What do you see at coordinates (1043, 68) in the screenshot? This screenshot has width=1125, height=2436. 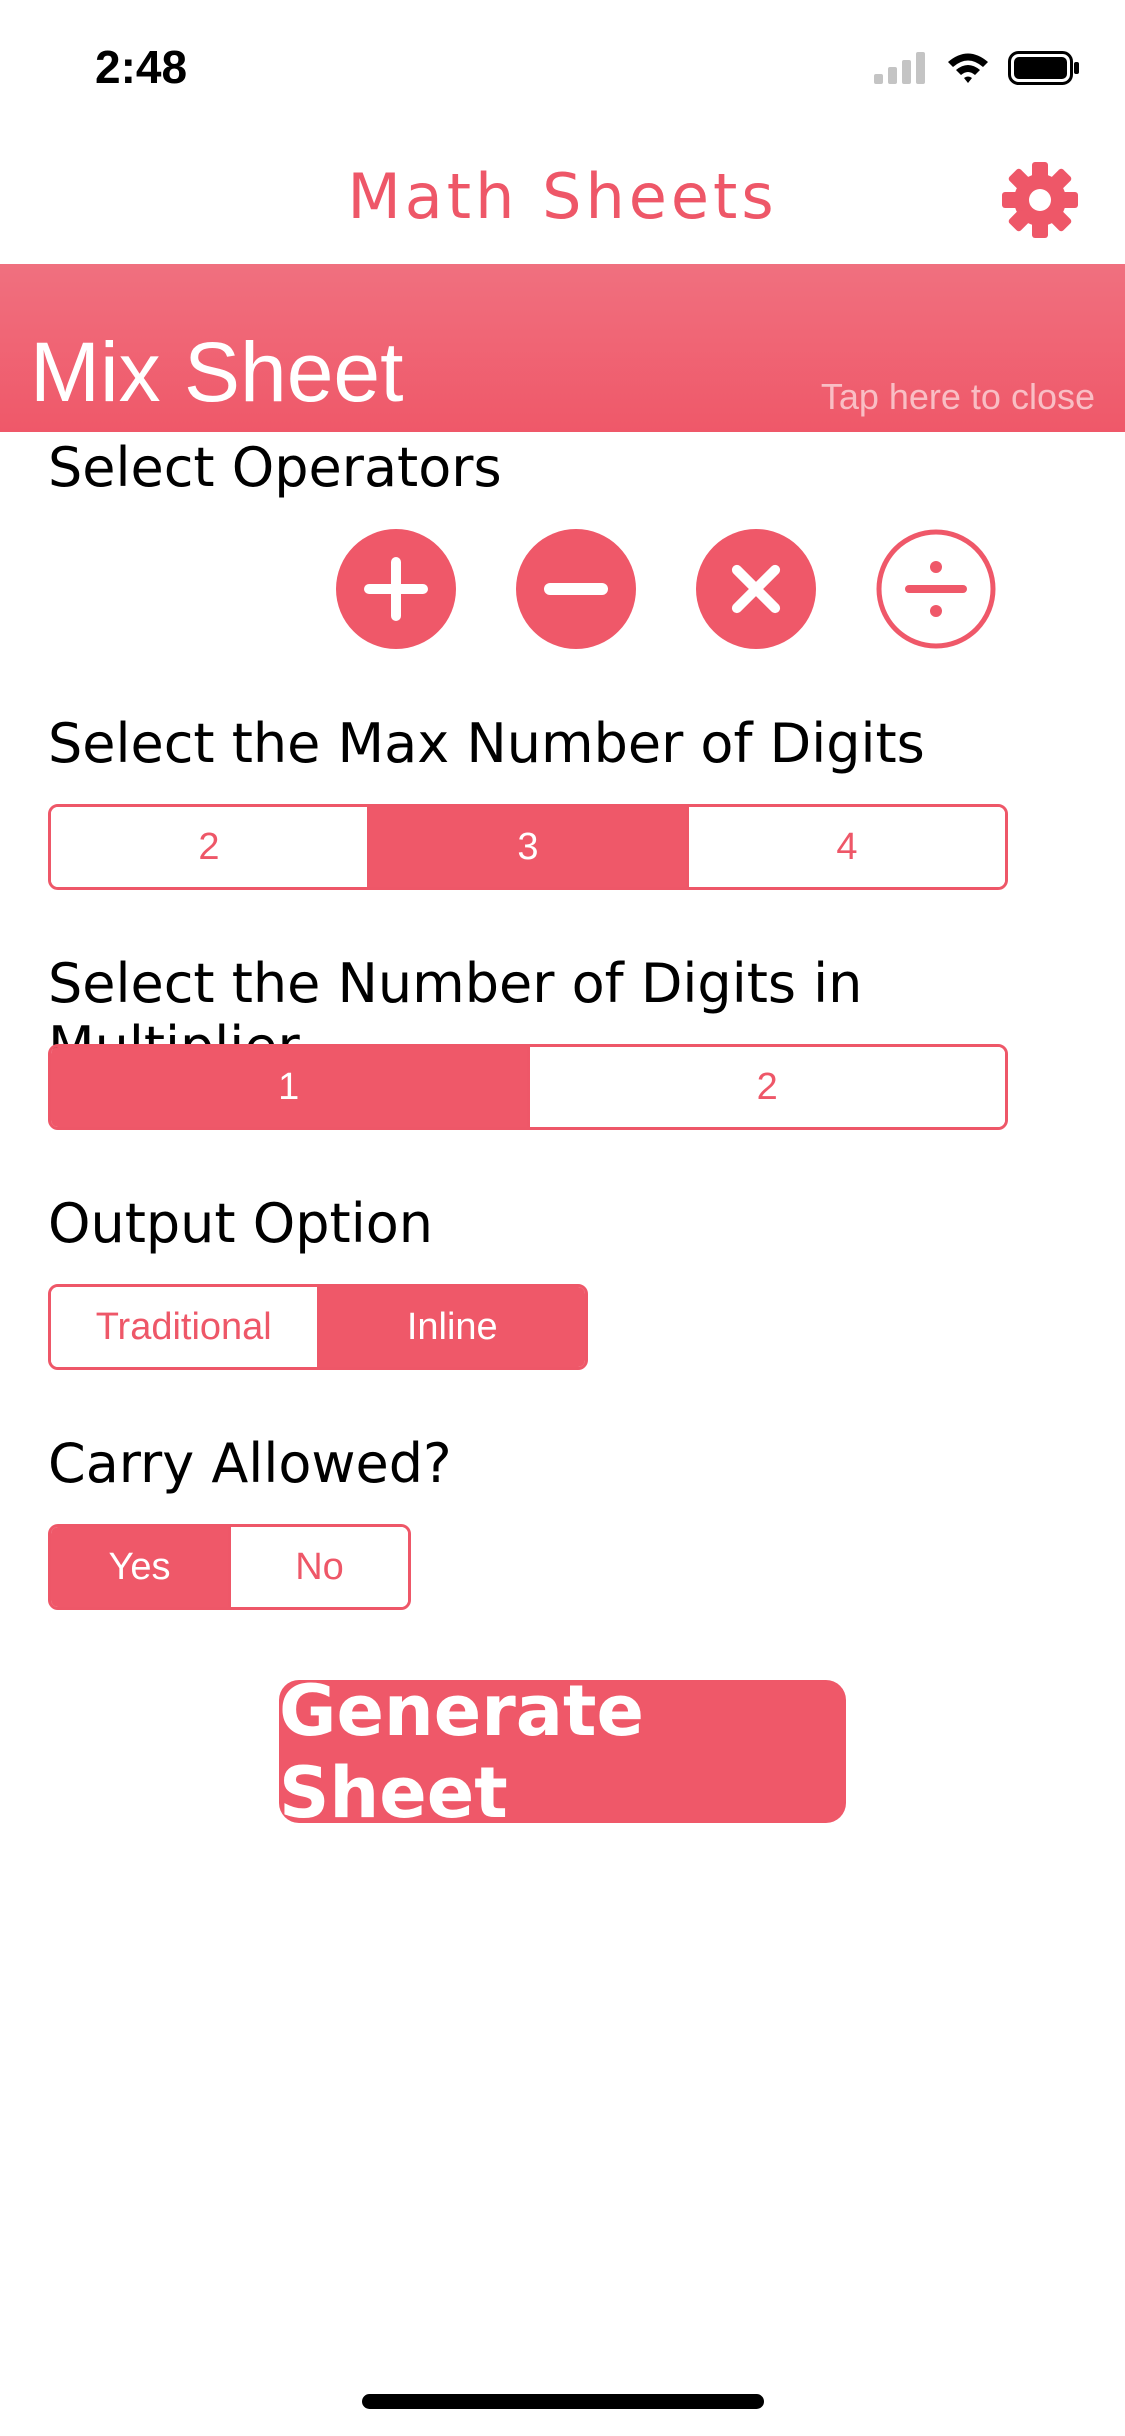 I see `battery-icon` at bounding box center [1043, 68].